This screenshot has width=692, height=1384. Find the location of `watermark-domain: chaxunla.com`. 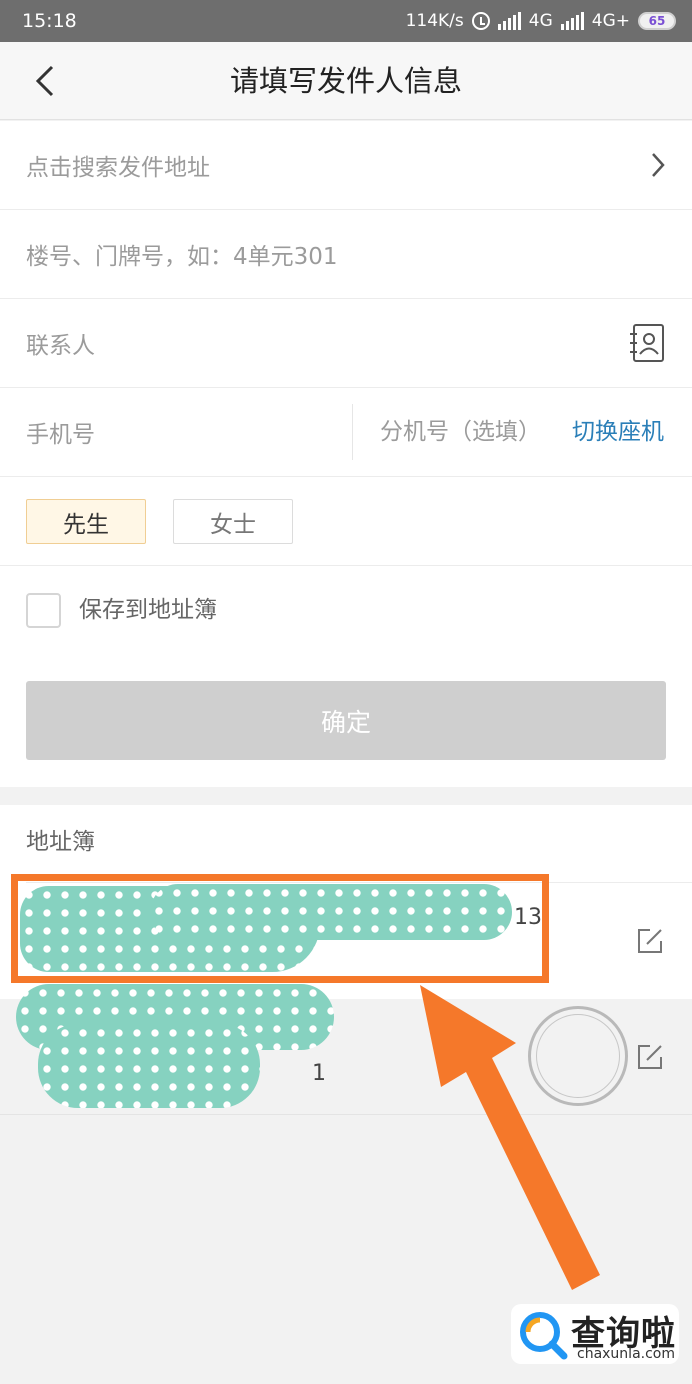

watermark-domain: chaxunla.com is located at coordinates (626, 1354).